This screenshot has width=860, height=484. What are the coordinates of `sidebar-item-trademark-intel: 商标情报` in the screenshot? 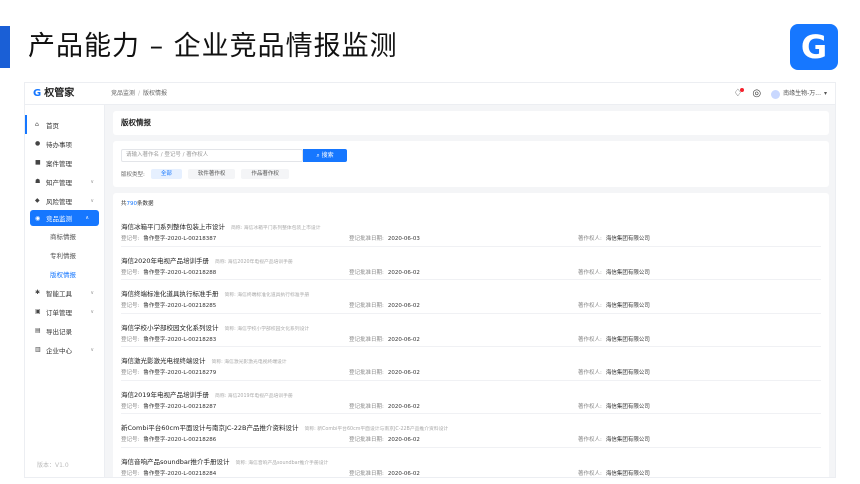 It's located at (64, 235).